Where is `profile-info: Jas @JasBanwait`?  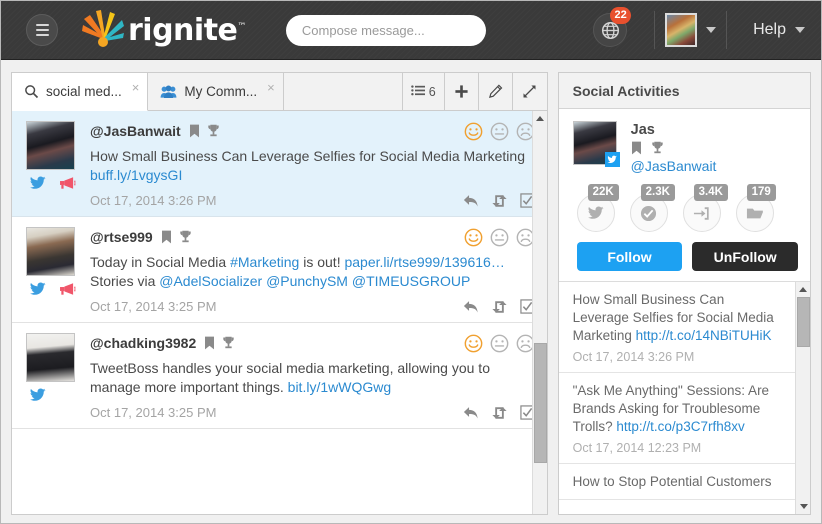
profile-info: Jas @JasBanwait is located at coordinates (674, 147).